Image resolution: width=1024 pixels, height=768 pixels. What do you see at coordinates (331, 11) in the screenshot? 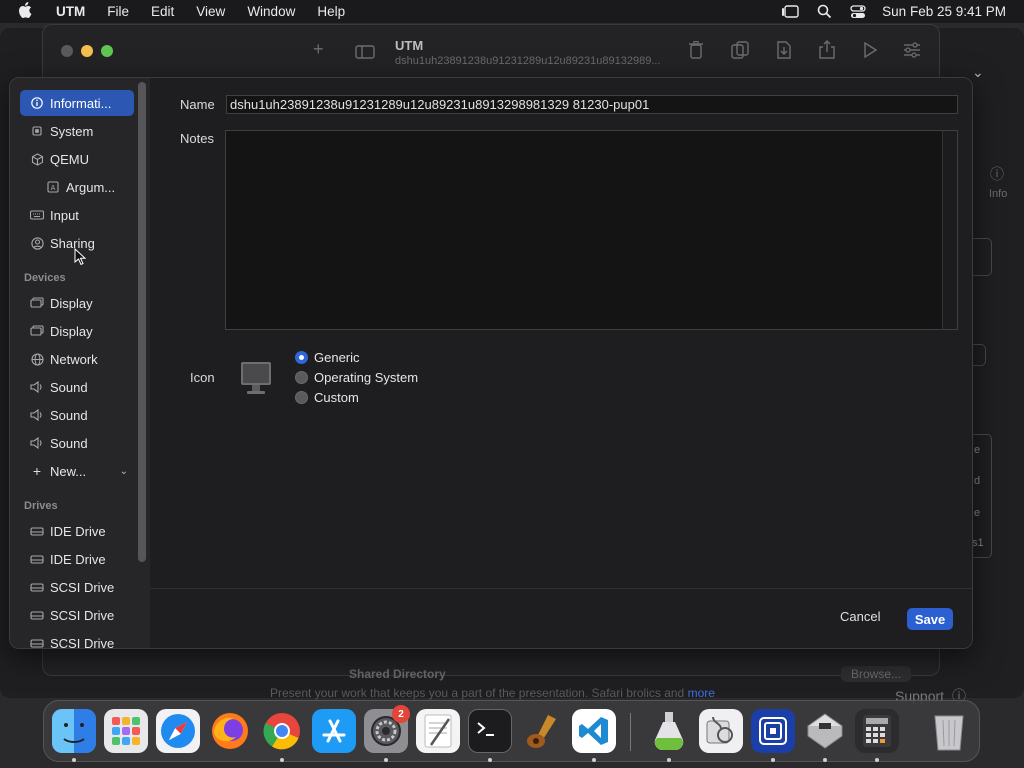
I see `menu-help: Help` at bounding box center [331, 11].